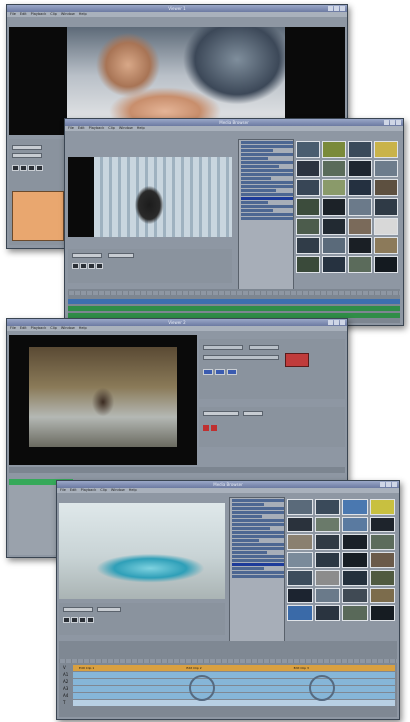 The height and width of the screenshot is (722, 410). I want to click on window-titlebar: Viewer 2, so click(177, 322).